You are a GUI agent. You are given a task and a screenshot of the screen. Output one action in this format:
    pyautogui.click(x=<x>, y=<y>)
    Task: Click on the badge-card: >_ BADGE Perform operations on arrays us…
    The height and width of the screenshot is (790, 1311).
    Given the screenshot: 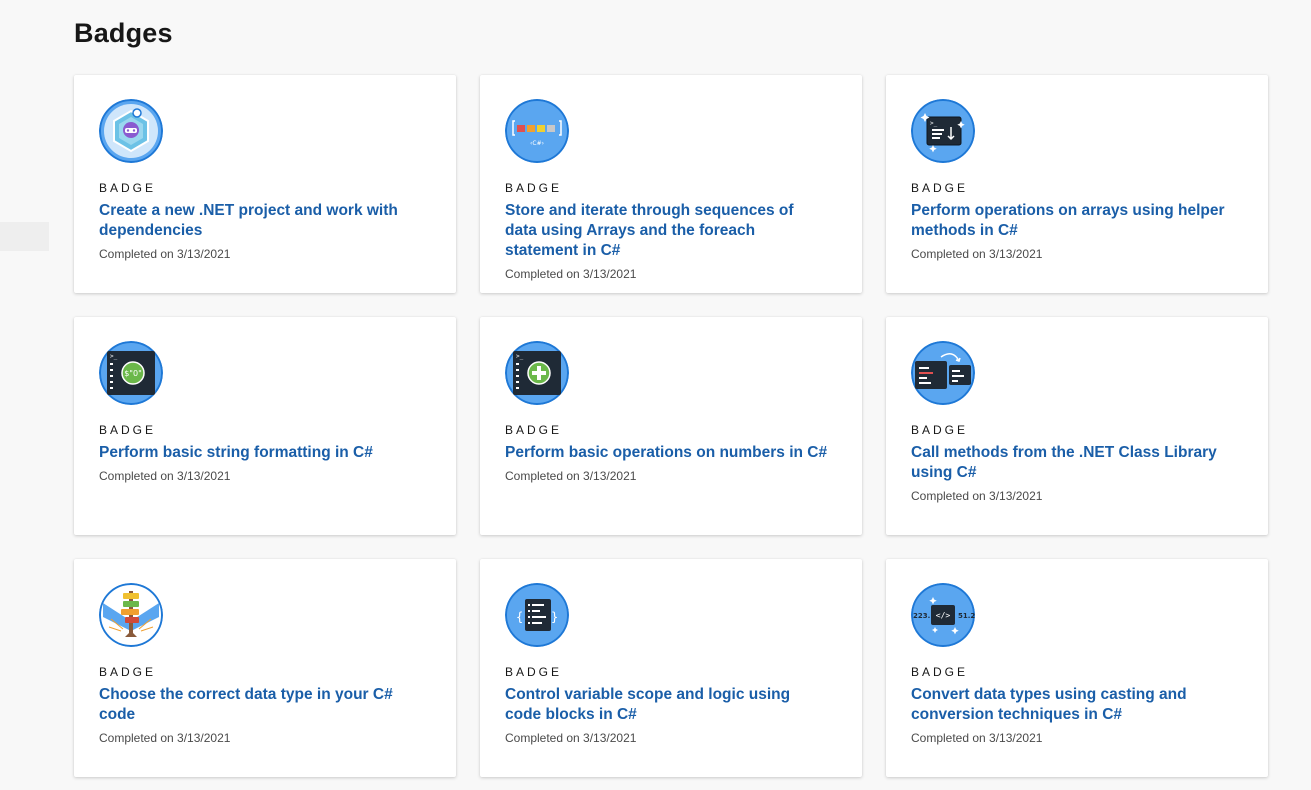 What is the action you would take?
    pyautogui.click(x=1077, y=184)
    